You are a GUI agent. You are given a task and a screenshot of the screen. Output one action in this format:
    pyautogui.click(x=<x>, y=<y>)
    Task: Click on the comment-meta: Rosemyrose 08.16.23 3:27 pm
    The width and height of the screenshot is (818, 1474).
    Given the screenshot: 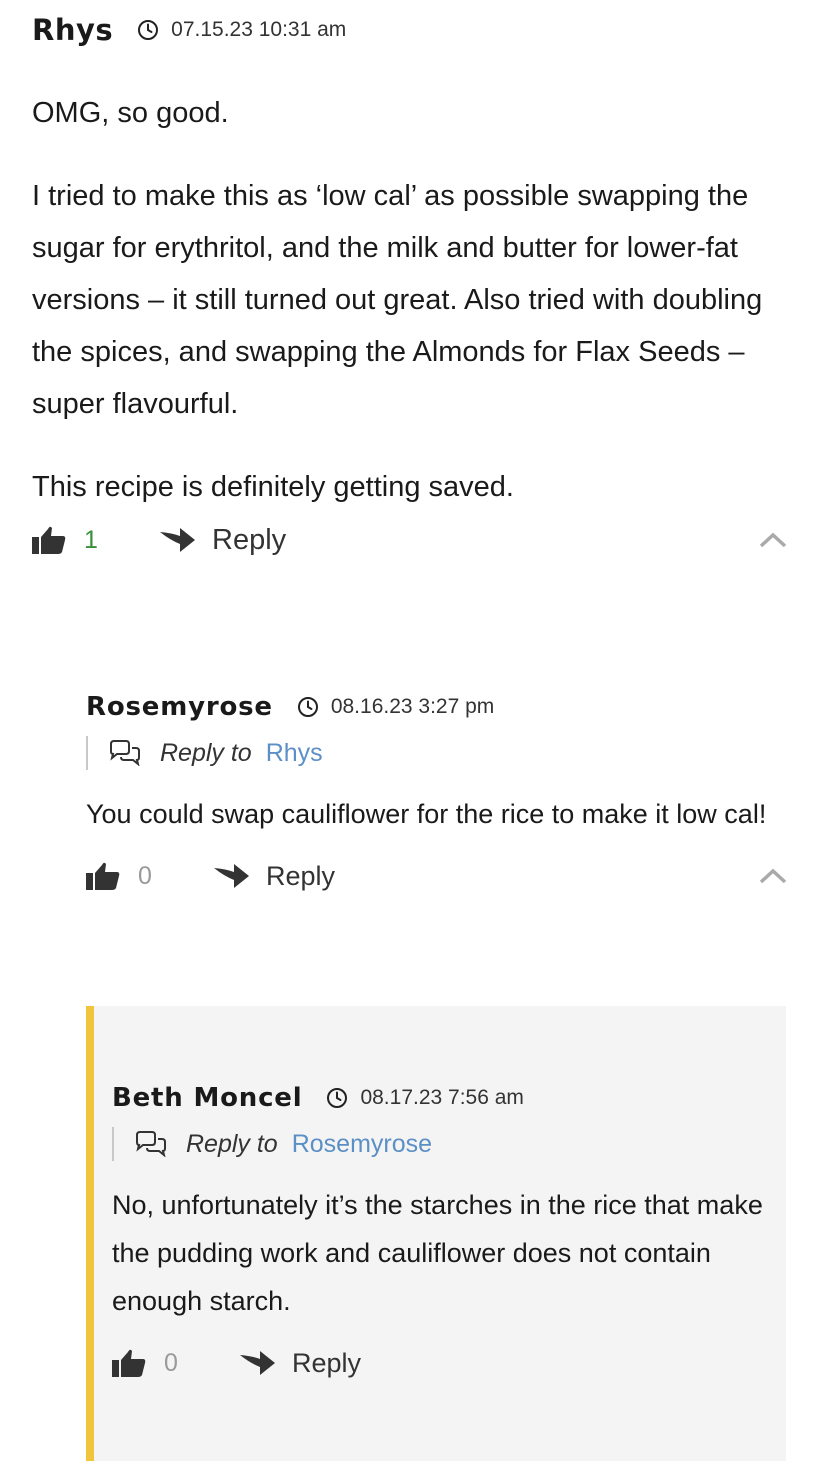 What is the action you would take?
    pyautogui.click(x=437, y=707)
    